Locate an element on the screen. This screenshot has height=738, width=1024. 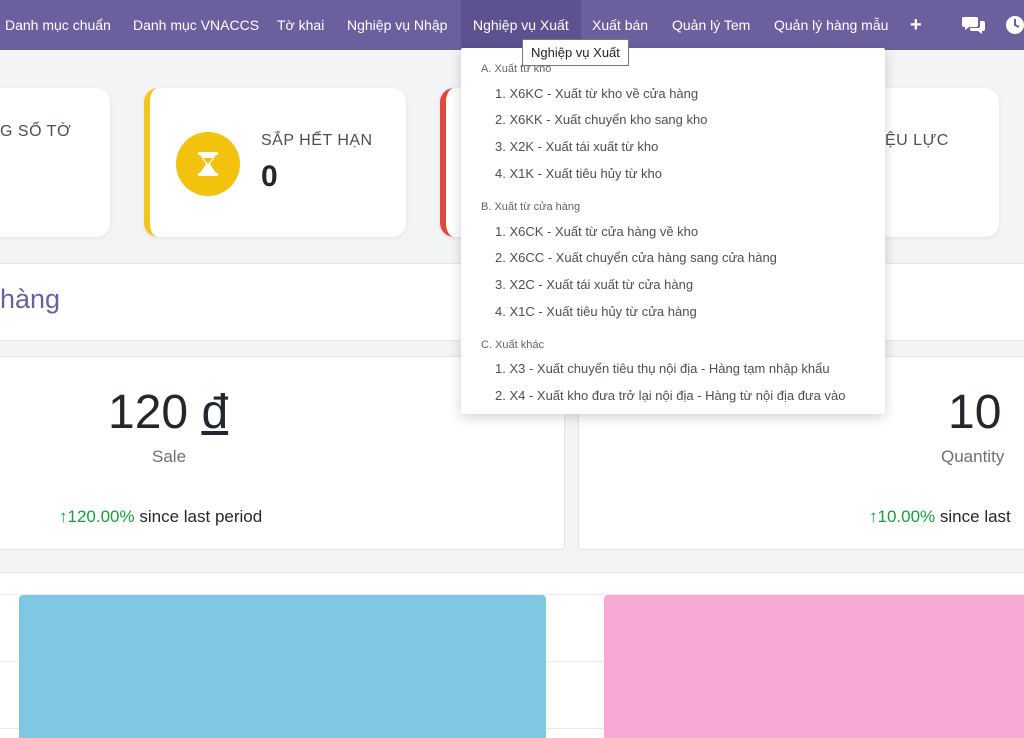
kpi-quantity-since: since last is located at coordinates (975, 516).